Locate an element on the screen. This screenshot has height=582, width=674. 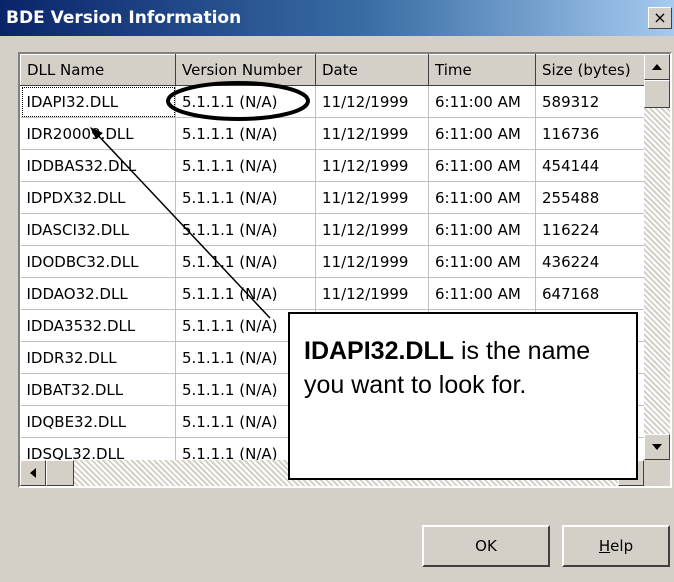
table-cell: 116224 is located at coordinates (590, 229).